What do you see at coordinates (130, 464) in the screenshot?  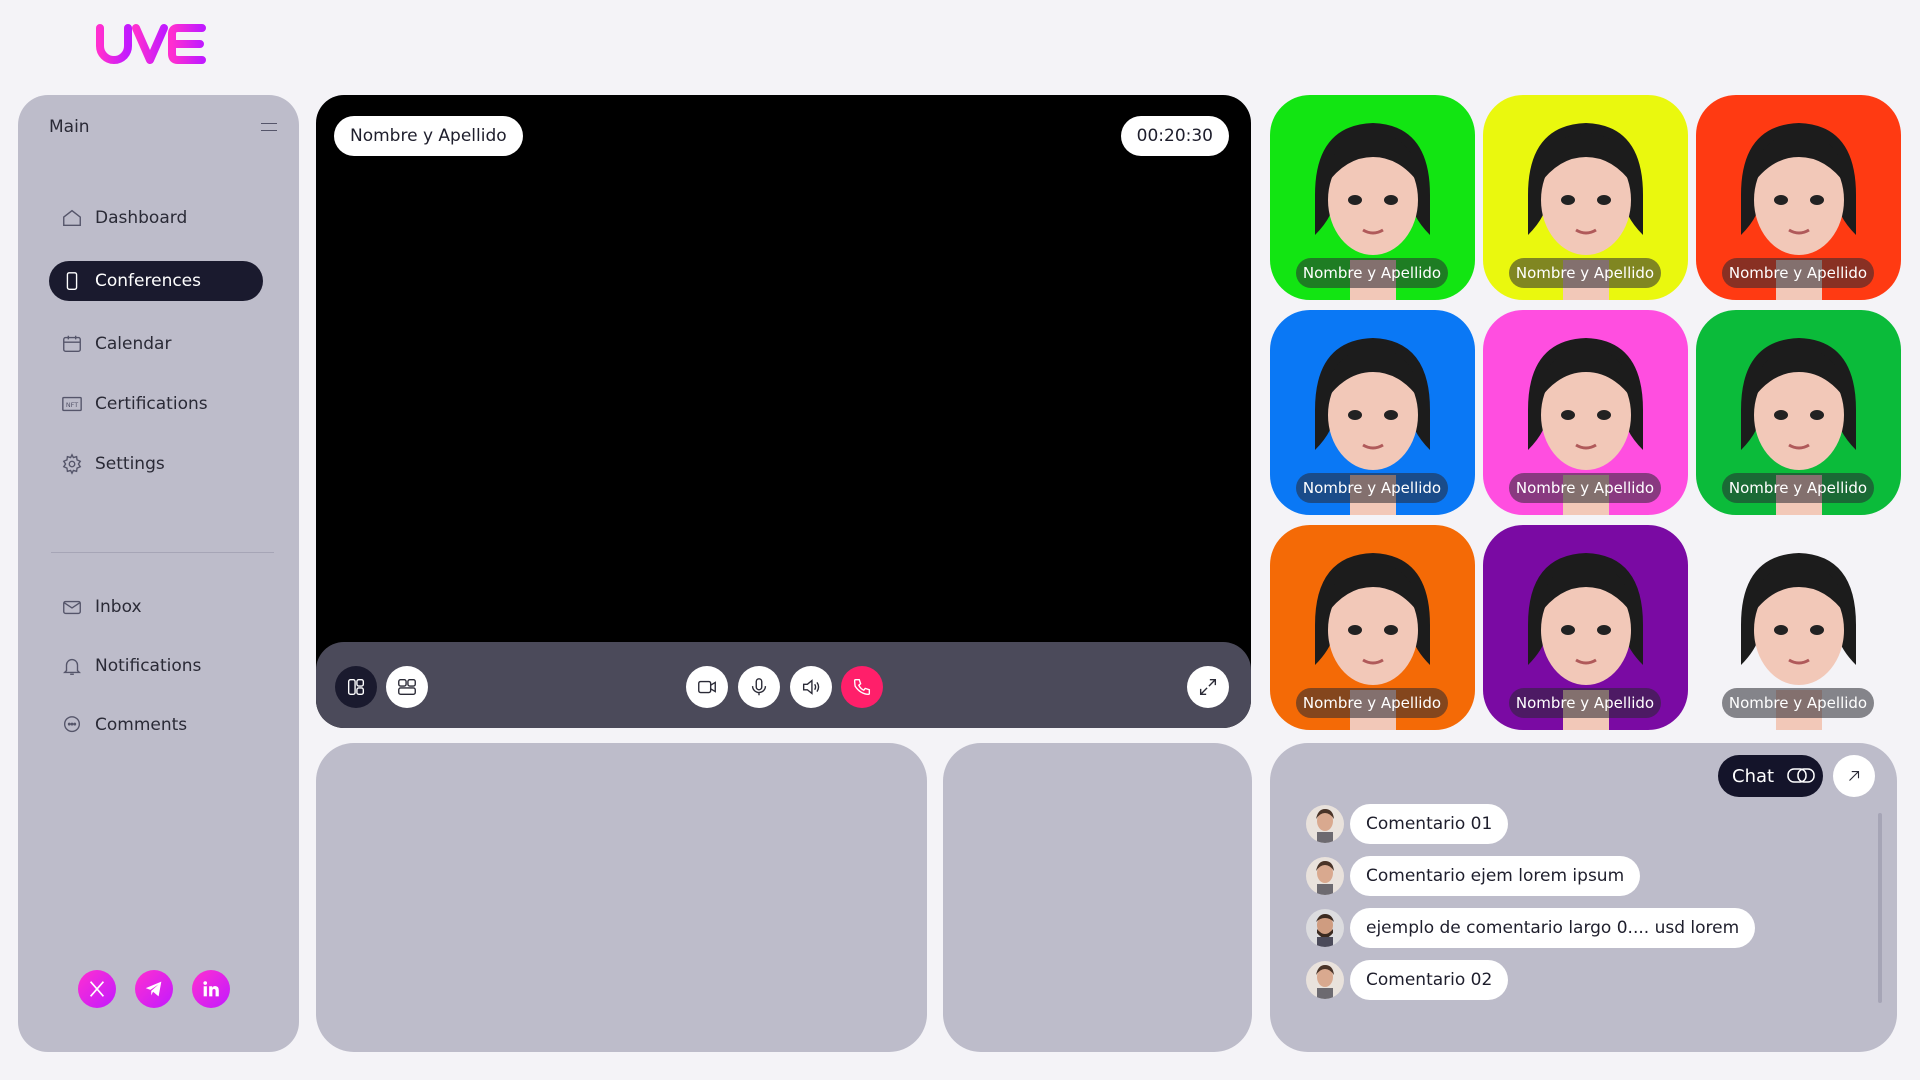 I see `sidebar-item-label: Settings` at bounding box center [130, 464].